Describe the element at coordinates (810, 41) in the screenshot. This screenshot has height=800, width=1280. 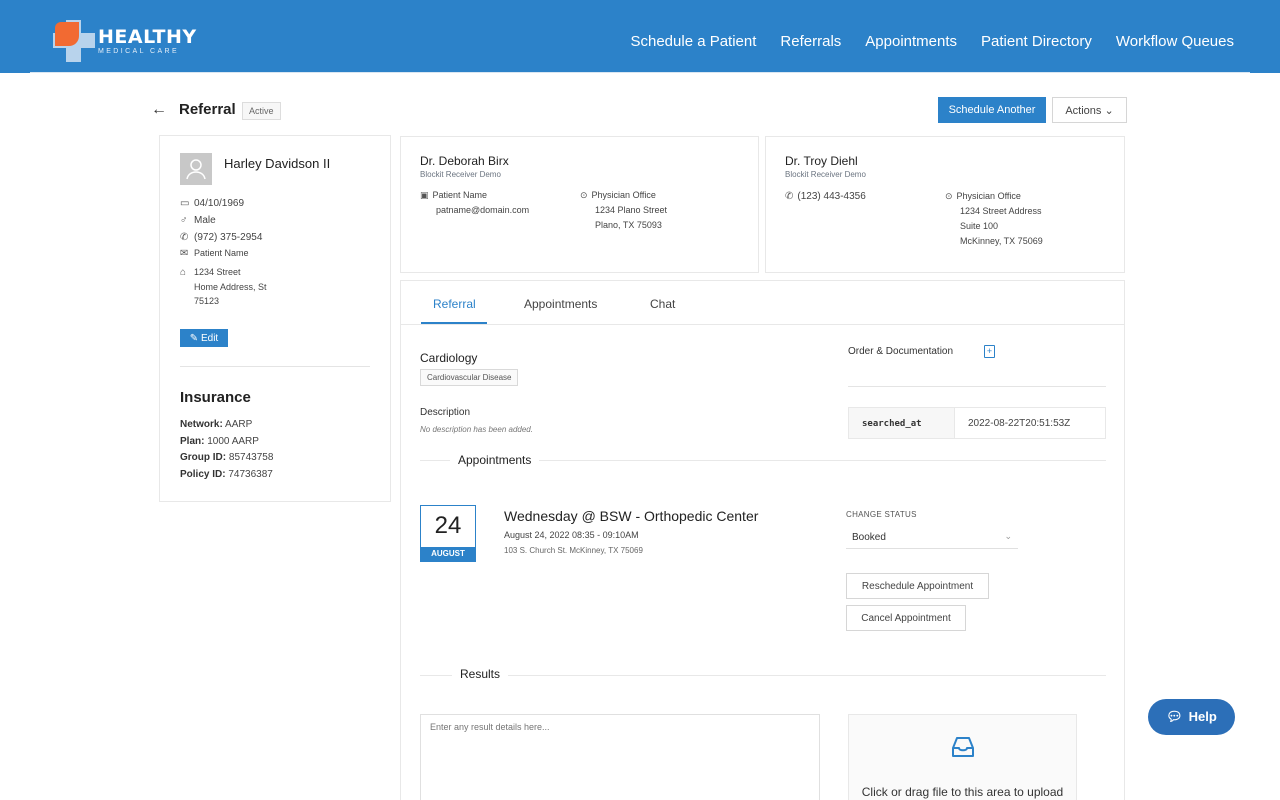
I see `nav-referrals: Referrals` at that location.